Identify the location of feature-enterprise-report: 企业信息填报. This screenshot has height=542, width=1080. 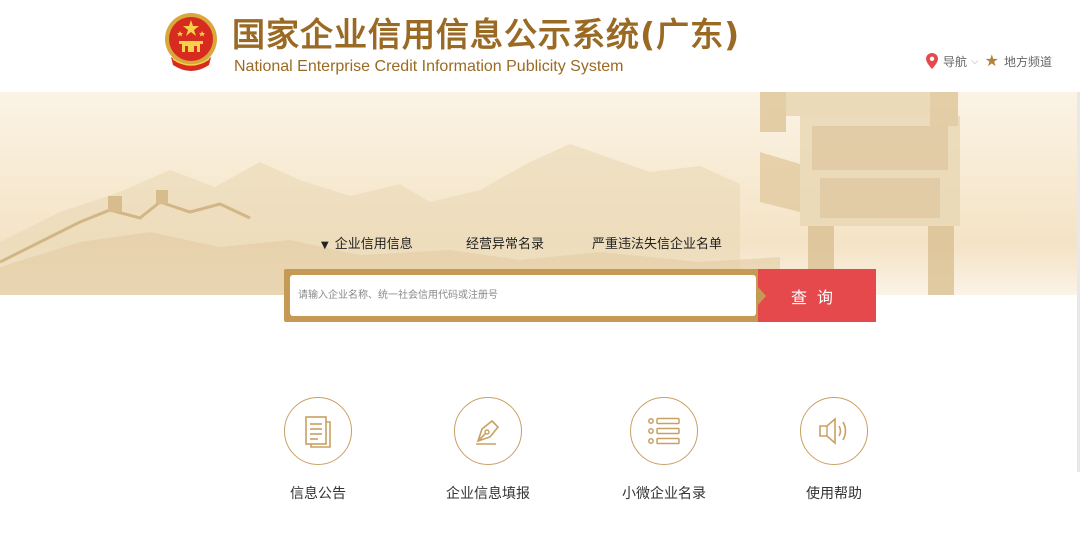
(488, 450).